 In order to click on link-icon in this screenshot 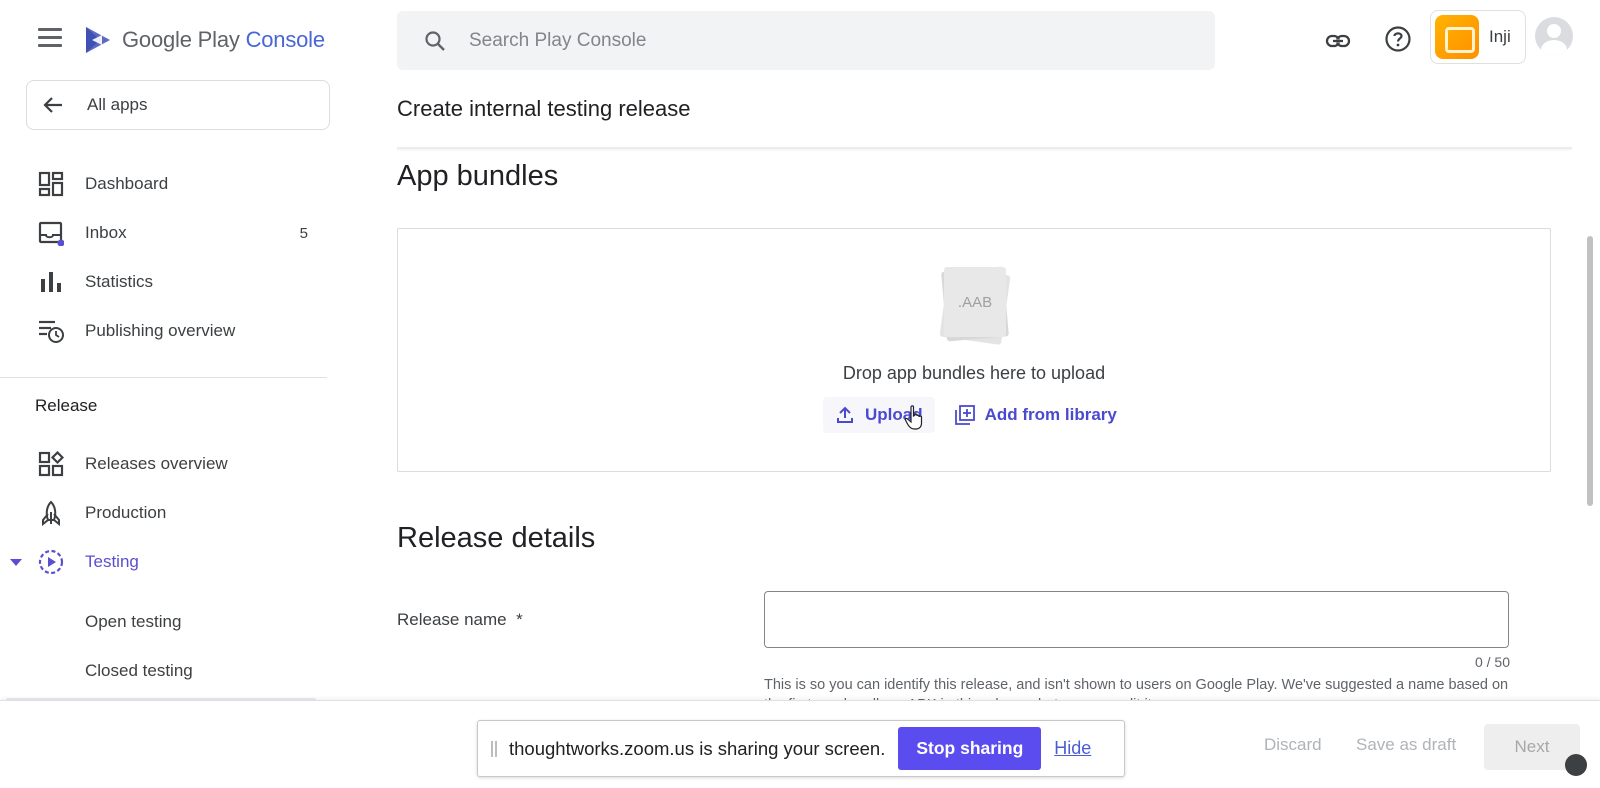, I will do `click(1338, 41)`.